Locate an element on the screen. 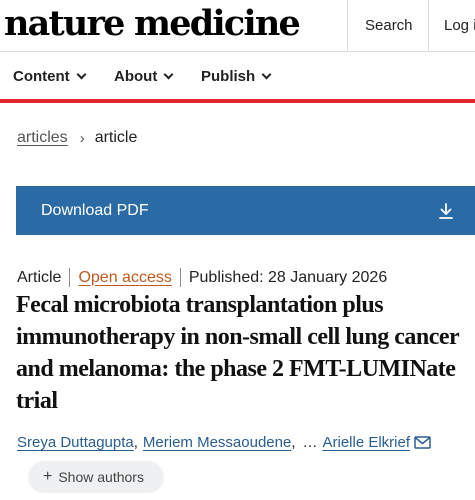 The height and width of the screenshot is (500, 475). open-access-link: Open access is located at coordinates (124, 278).